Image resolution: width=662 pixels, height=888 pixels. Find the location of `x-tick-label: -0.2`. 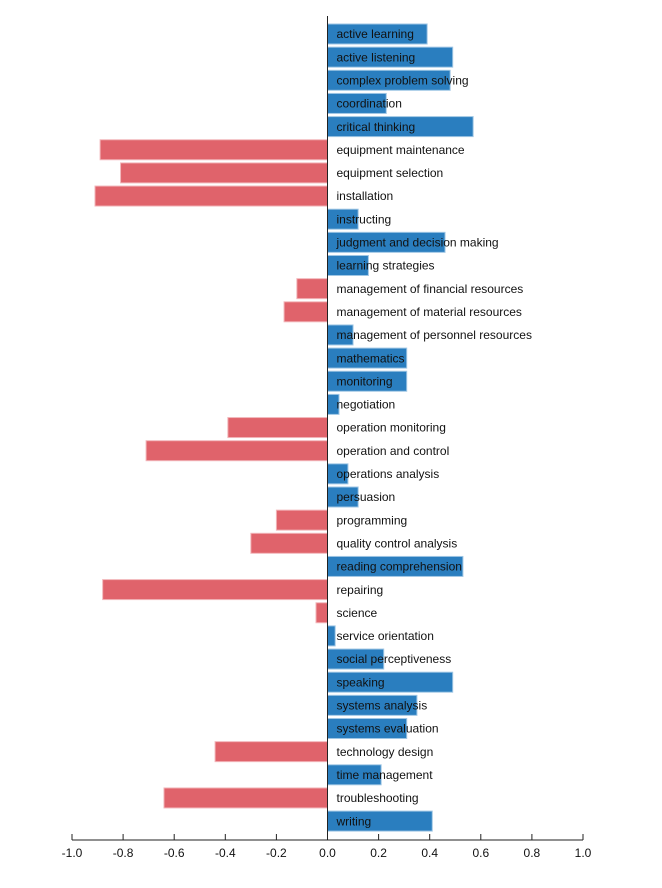

x-tick-label: -0.2 is located at coordinates (276, 853).